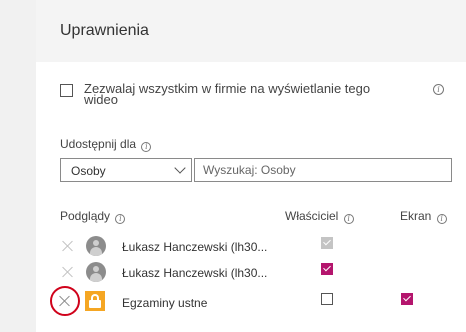 Image resolution: width=466 pixels, height=332 pixels. Describe the element at coordinates (180, 168) in the screenshot. I see `chevron-down-icon` at that location.